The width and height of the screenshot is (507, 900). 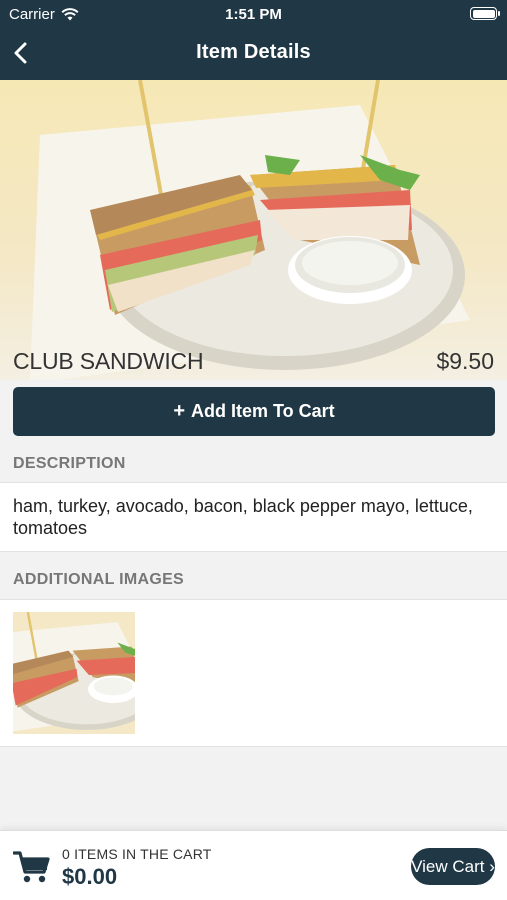 I want to click on cart-icon, so click(x=31, y=867).